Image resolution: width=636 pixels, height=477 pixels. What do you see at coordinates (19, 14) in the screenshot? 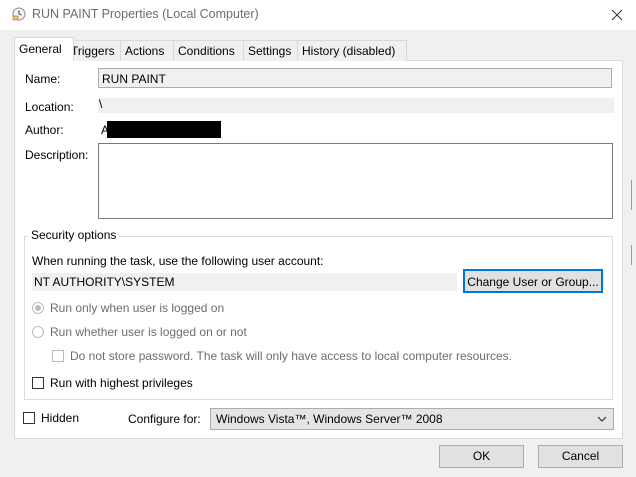
I see `task-clock-icon` at bounding box center [19, 14].